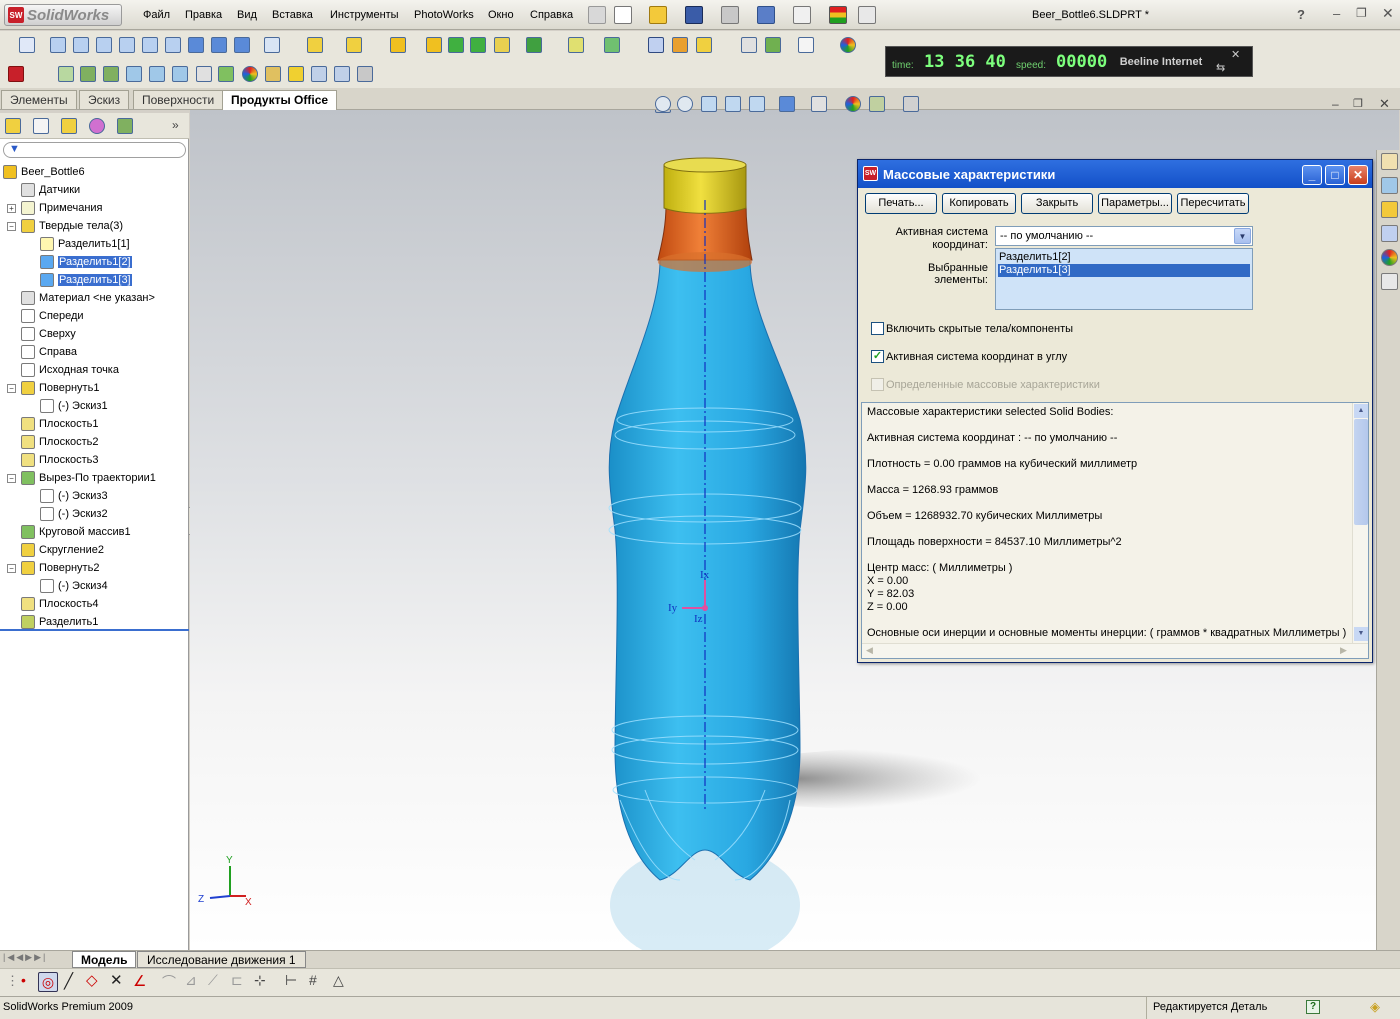  Describe the element at coordinates (48, 334) in the screenshot. I see `tree-item: Сверху` at that location.